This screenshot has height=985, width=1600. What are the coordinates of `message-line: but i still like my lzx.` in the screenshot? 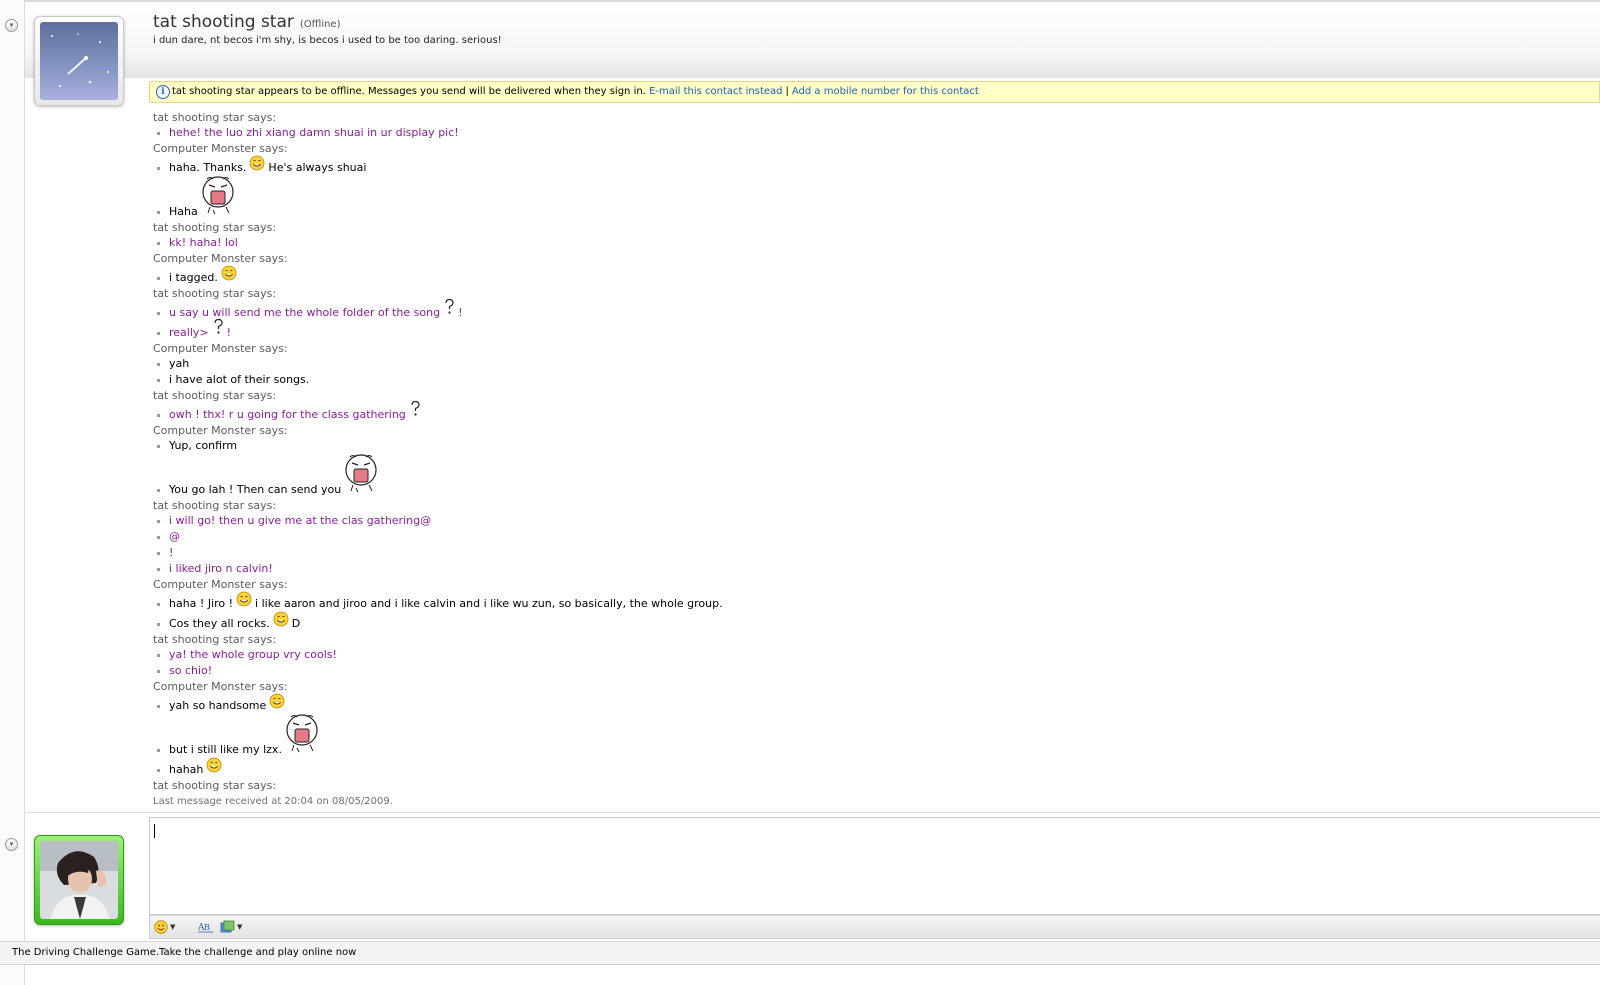 It's located at (863, 736).